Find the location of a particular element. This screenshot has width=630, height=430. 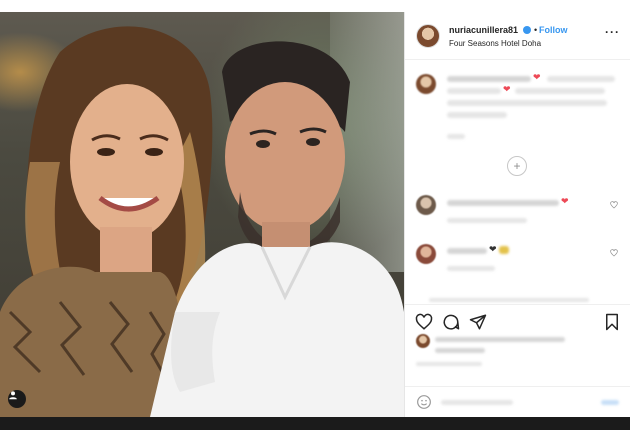

verified-badge-icon is located at coordinates (527, 30).